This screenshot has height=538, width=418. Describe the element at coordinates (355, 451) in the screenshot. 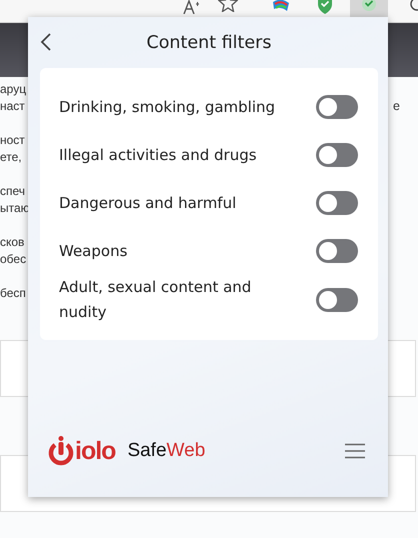

I see `menu-button` at that location.